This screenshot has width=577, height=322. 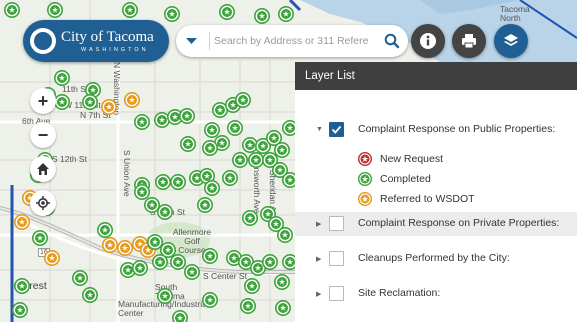 I want to click on expand-arrow-icon: ▼, so click(x=319, y=129).